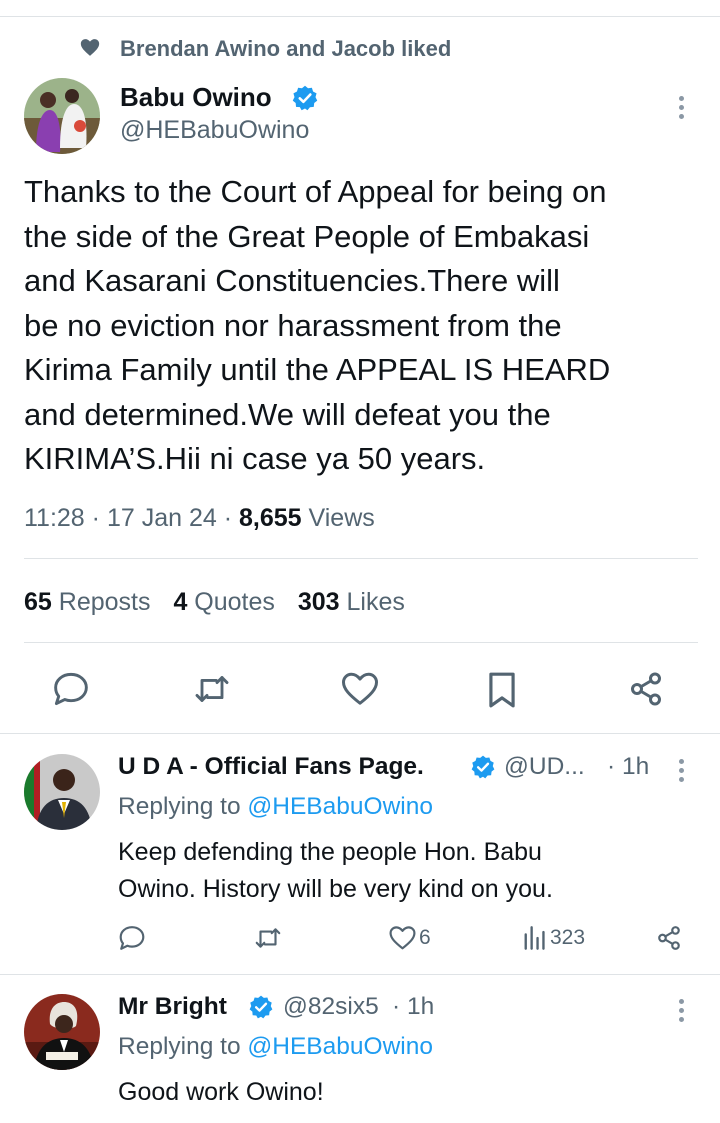 This screenshot has width=720, height=1123. What do you see at coordinates (54, 518) in the screenshot?
I see `tweet-time: 11:28` at bounding box center [54, 518].